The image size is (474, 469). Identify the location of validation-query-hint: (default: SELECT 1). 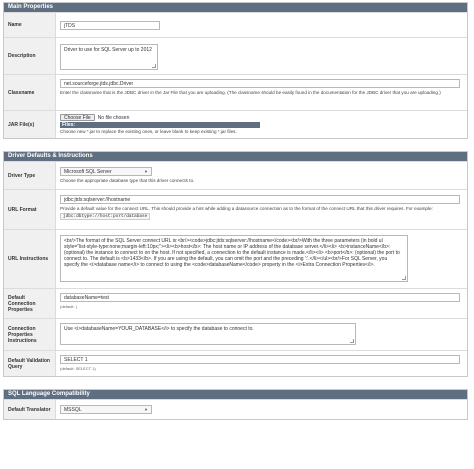
(78, 368).